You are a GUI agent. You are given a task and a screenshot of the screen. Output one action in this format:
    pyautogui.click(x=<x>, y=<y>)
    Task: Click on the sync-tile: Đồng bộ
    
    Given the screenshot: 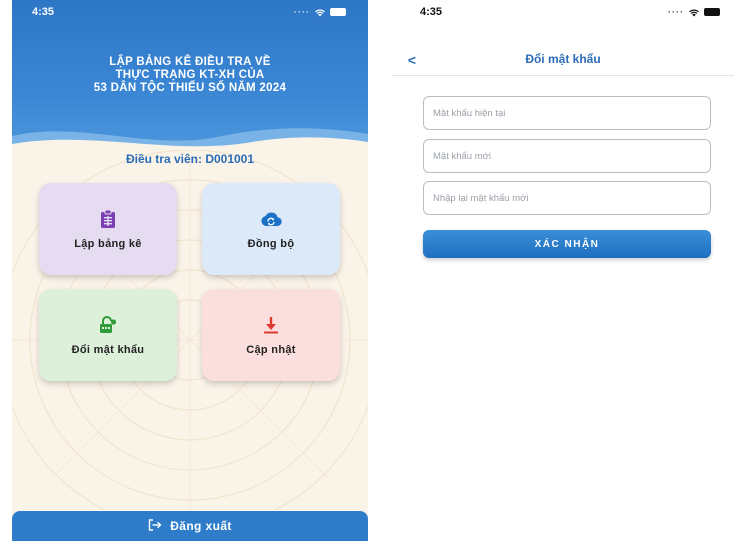 What is the action you would take?
    pyautogui.click(x=271, y=229)
    